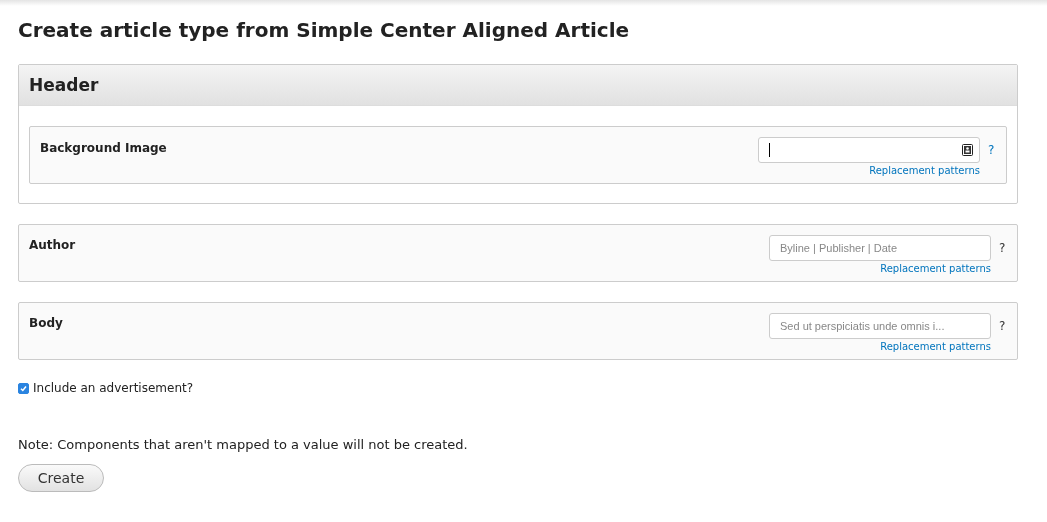  I want to click on page-title: Create article type from Simple Center Aligned Article, so click(324, 30).